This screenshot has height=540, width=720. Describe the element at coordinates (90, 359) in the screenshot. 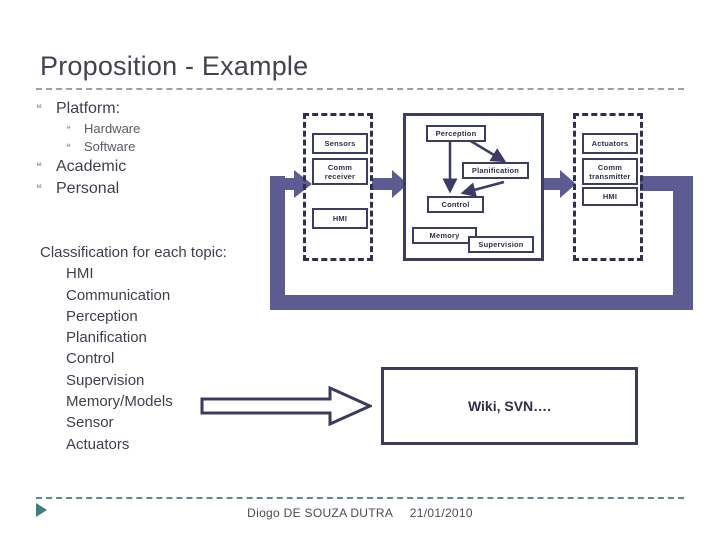

I see `classification-item-control: Control` at that location.